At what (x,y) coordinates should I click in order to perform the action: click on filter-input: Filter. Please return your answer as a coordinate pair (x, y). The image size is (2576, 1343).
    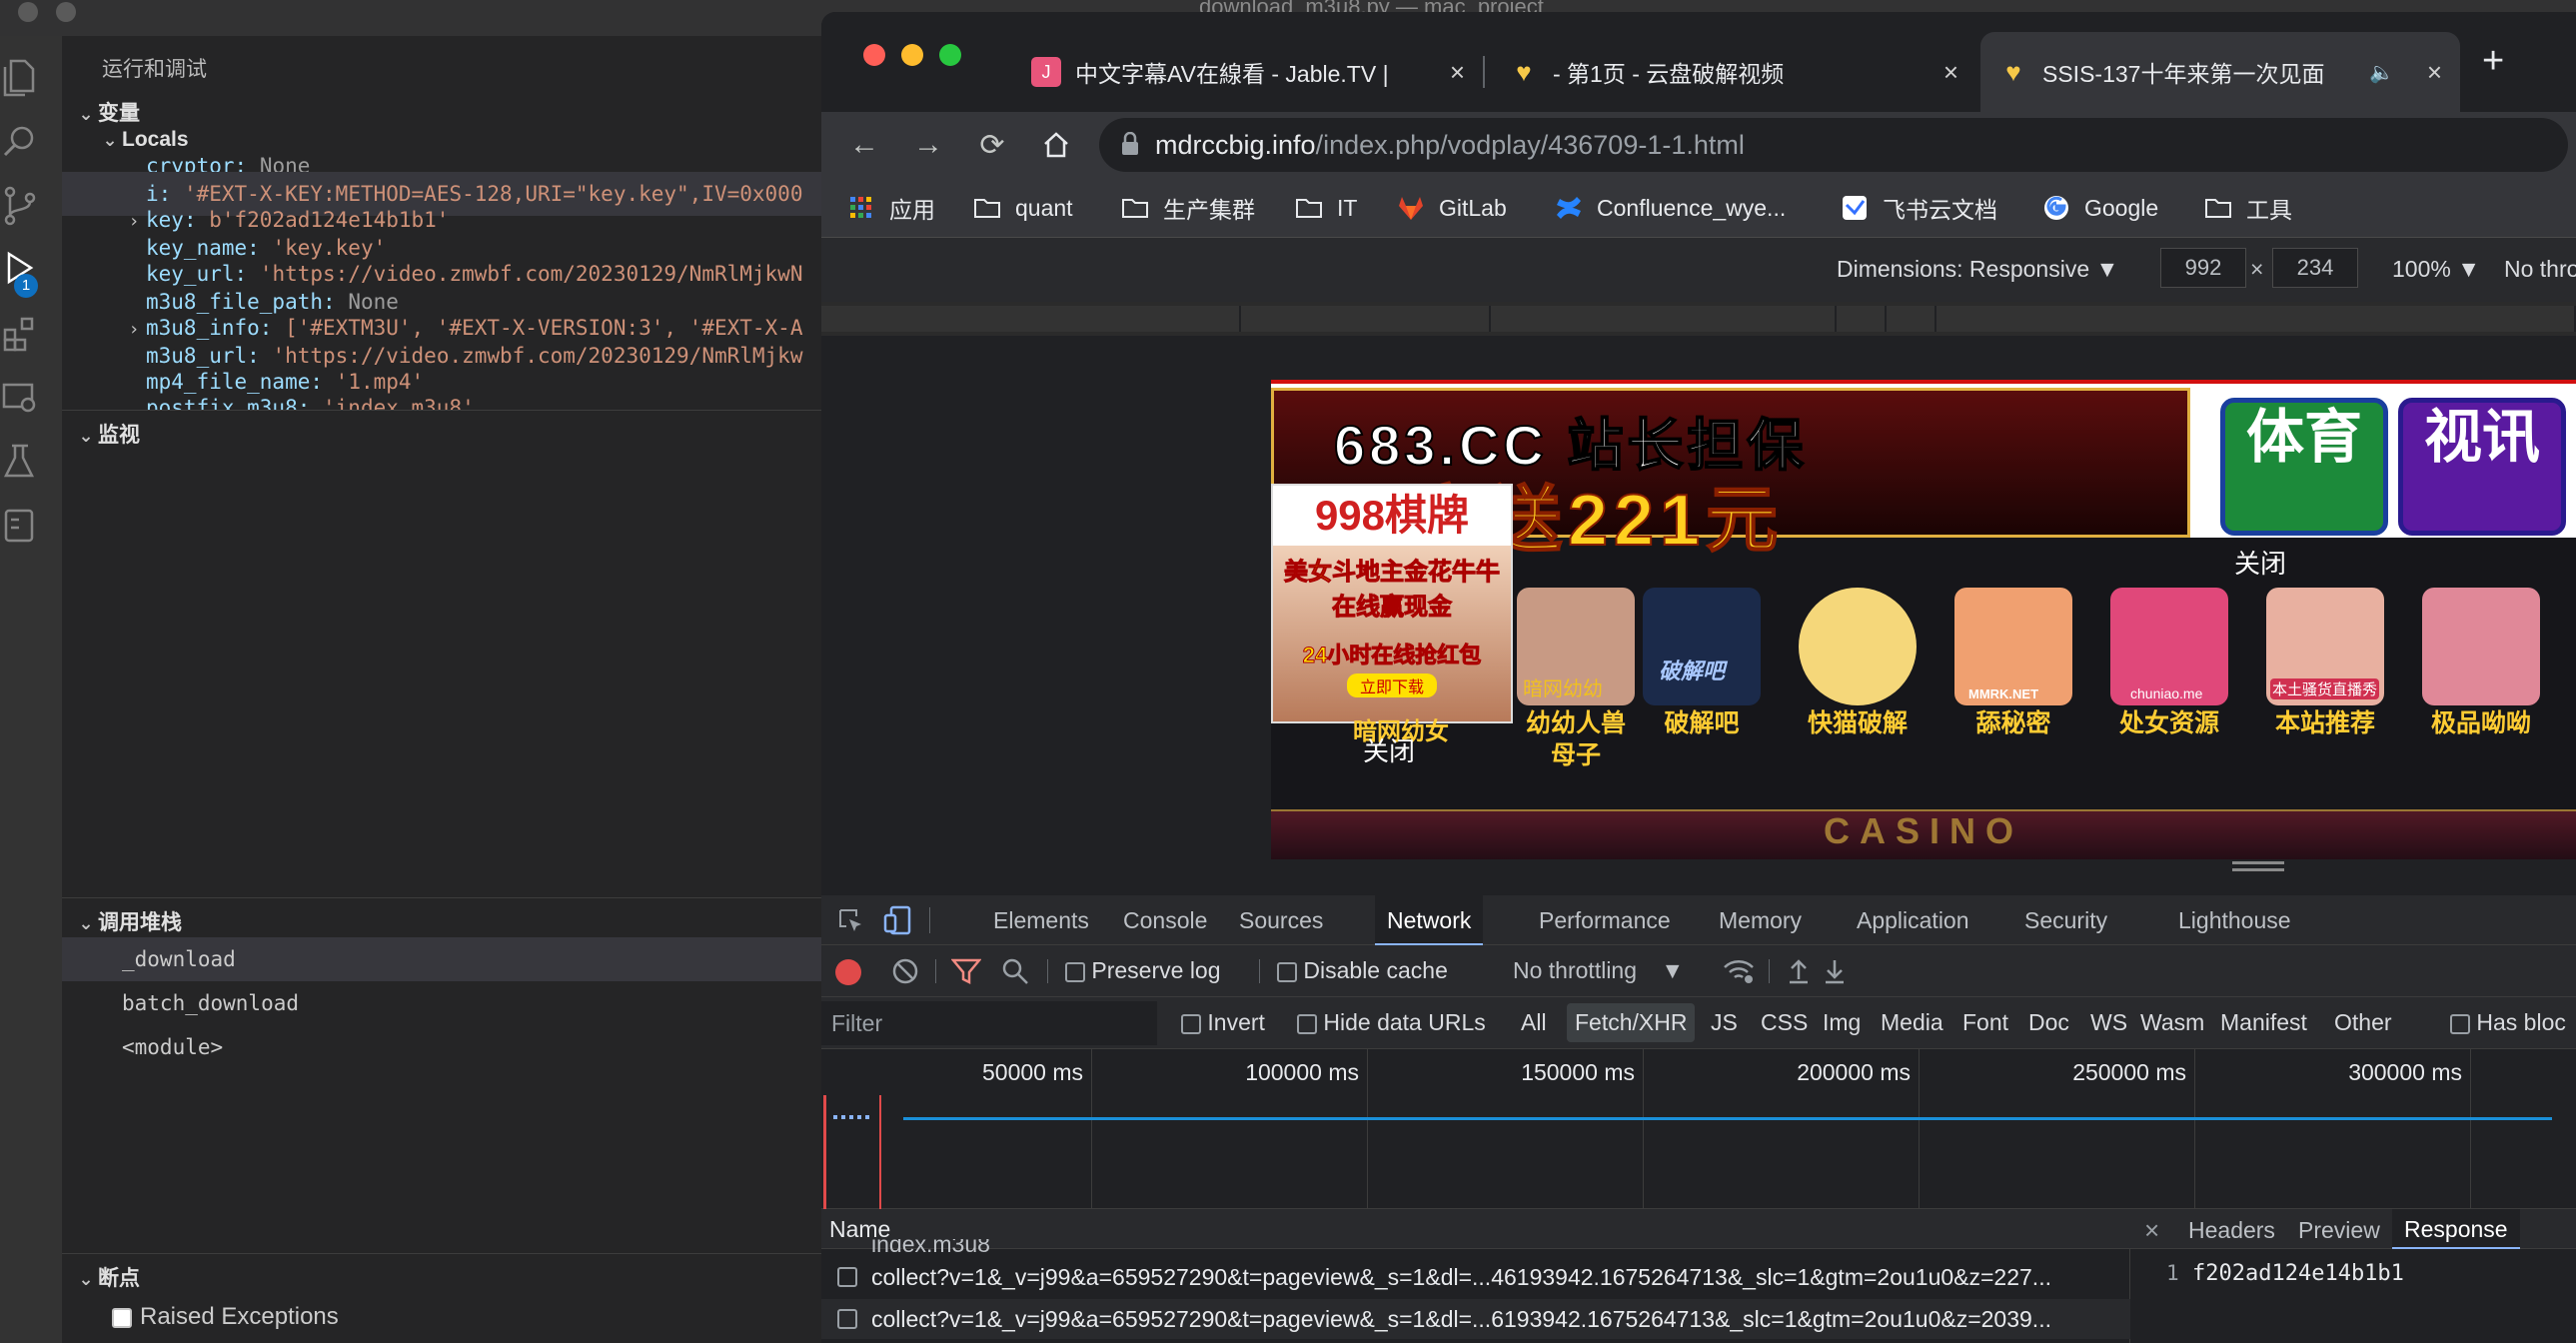
    Looking at the image, I should click on (989, 1023).